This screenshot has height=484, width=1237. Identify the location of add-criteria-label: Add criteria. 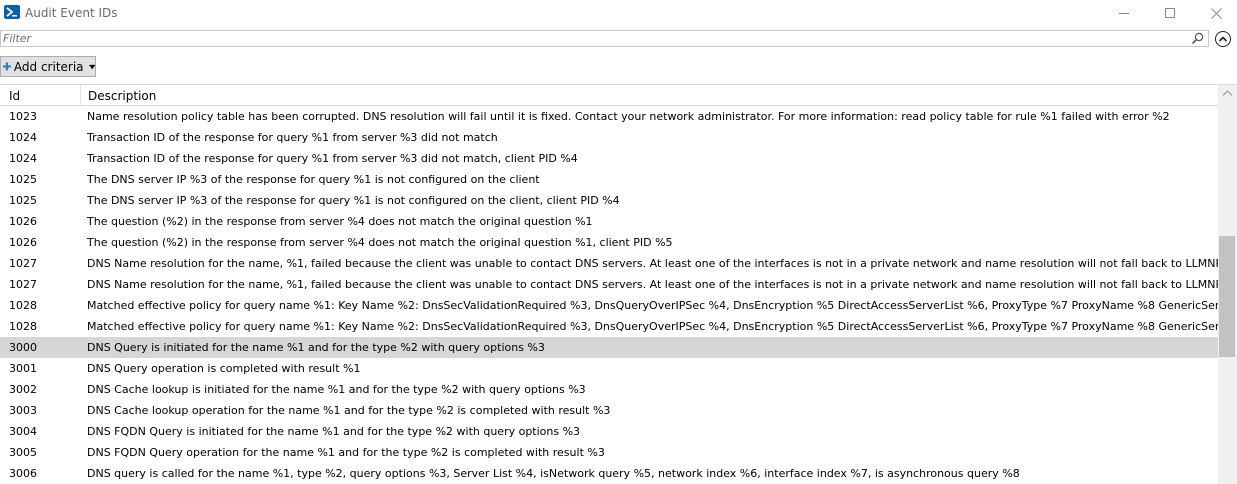
(48, 66).